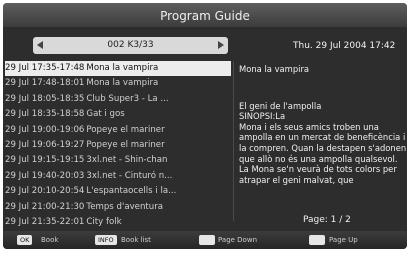  What do you see at coordinates (45, 191) in the screenshot?
I see `program-time: 29 Jul 20:10-20:54` at bounding box center [45, 191].